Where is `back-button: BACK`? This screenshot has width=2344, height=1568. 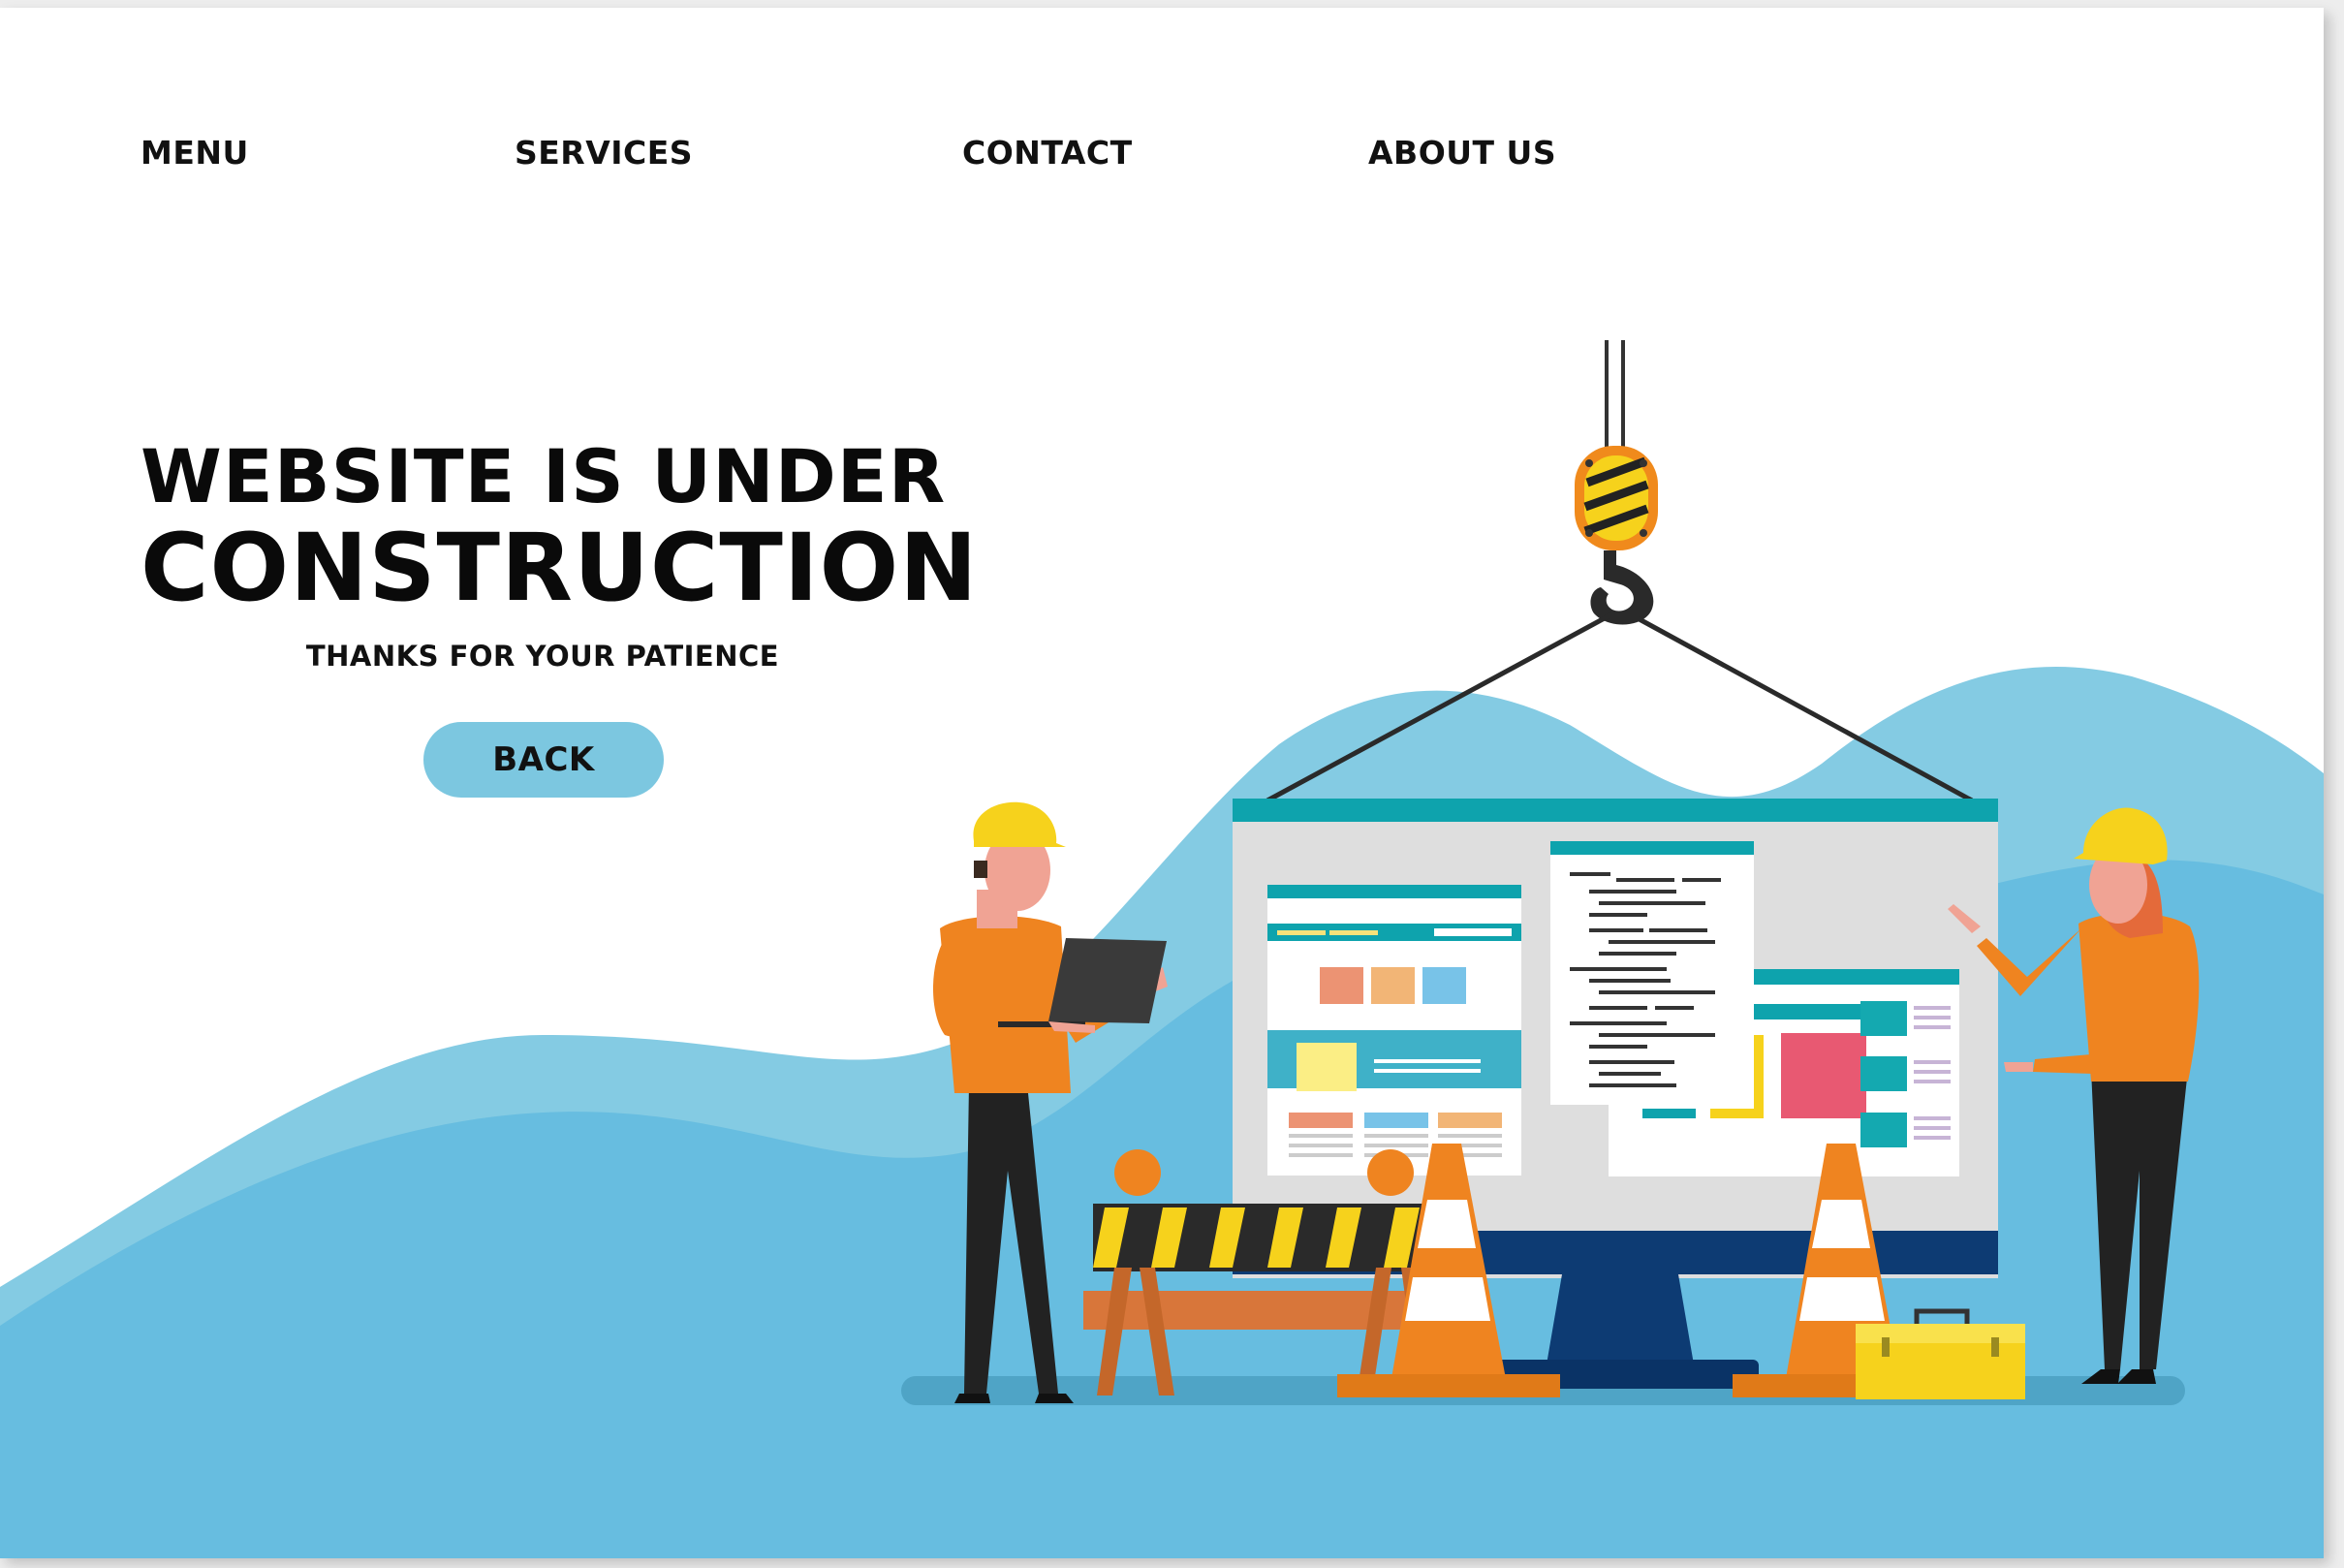
back-button: BACK is located at coordinates (543, 760).